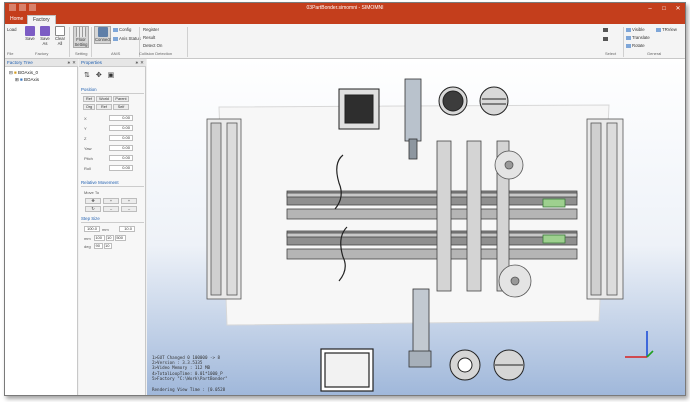 This screenshot has height=402, width=690. I want to click on status-icon, so click(115, 38).